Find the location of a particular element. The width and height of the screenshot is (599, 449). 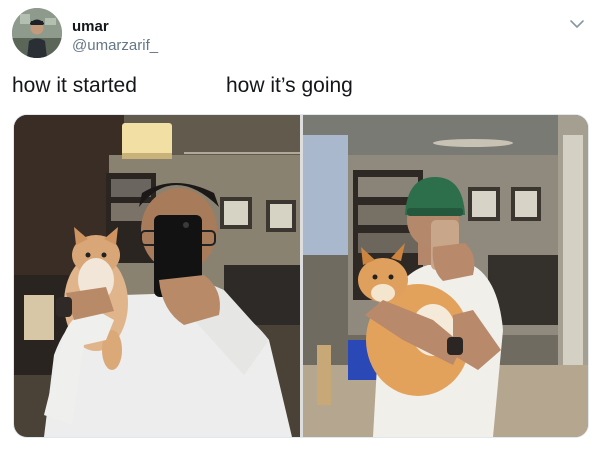

chevron-down-icon is located at coordinates (577, 24).